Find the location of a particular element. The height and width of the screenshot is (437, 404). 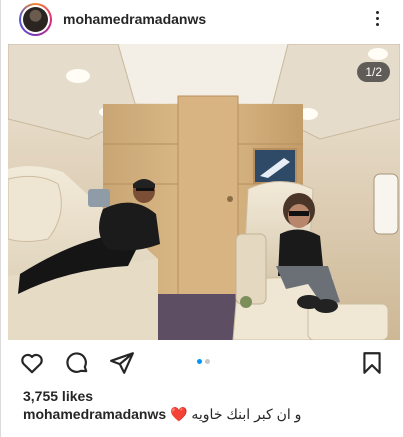

post-header: mohamedramadanws is located at coordinates (202, 20).